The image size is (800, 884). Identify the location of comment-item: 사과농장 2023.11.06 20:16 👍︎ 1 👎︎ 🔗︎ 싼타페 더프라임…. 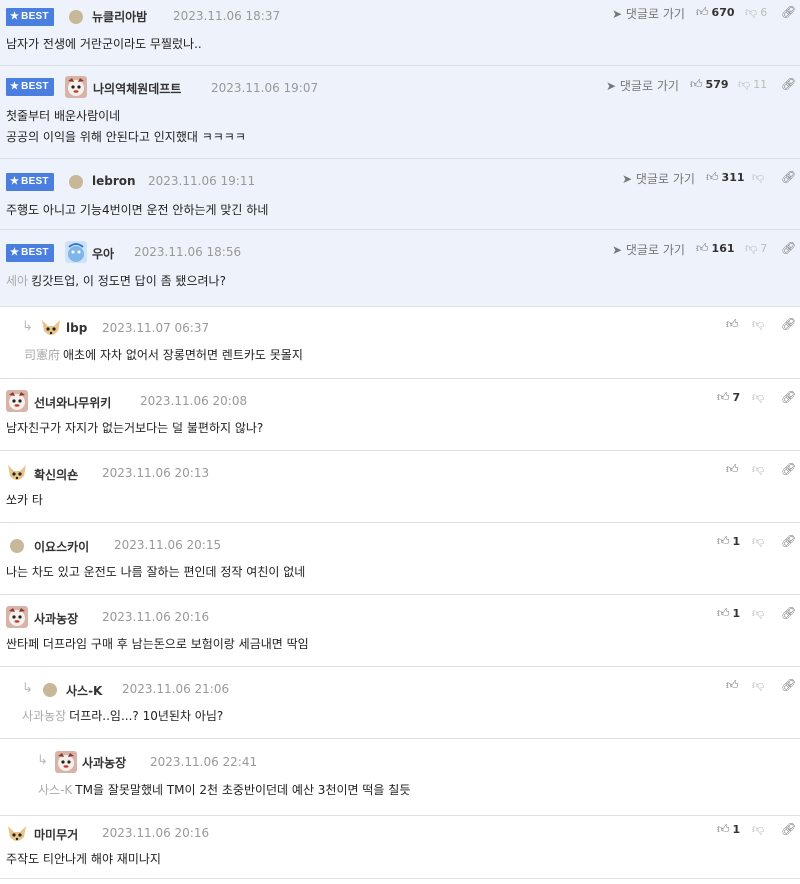
(400, 631).